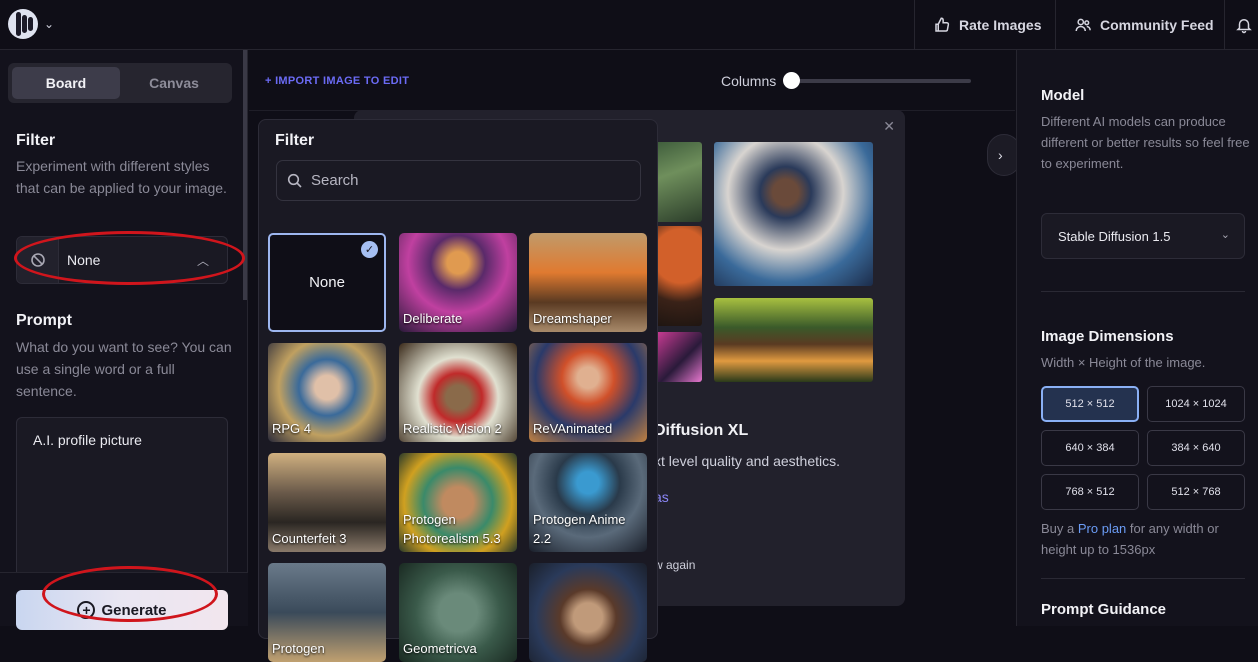 The image size is (1258, 662). I want to click on rate-images-button: Rate Images, so click(986, 24).